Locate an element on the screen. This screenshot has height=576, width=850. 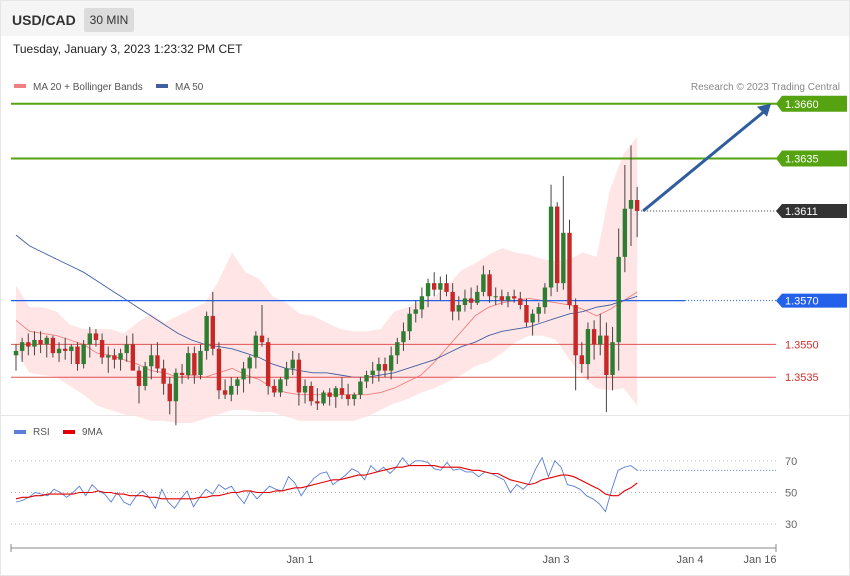
last-price-label: 1.3611 is located at coordinates (801, 212).